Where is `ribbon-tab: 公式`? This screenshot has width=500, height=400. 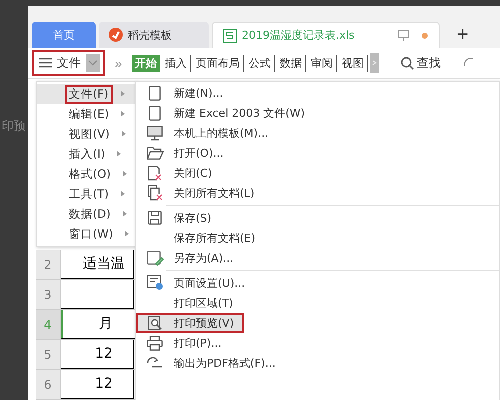 ribbon-tab: 公式 is located at coordinates (261, 63).